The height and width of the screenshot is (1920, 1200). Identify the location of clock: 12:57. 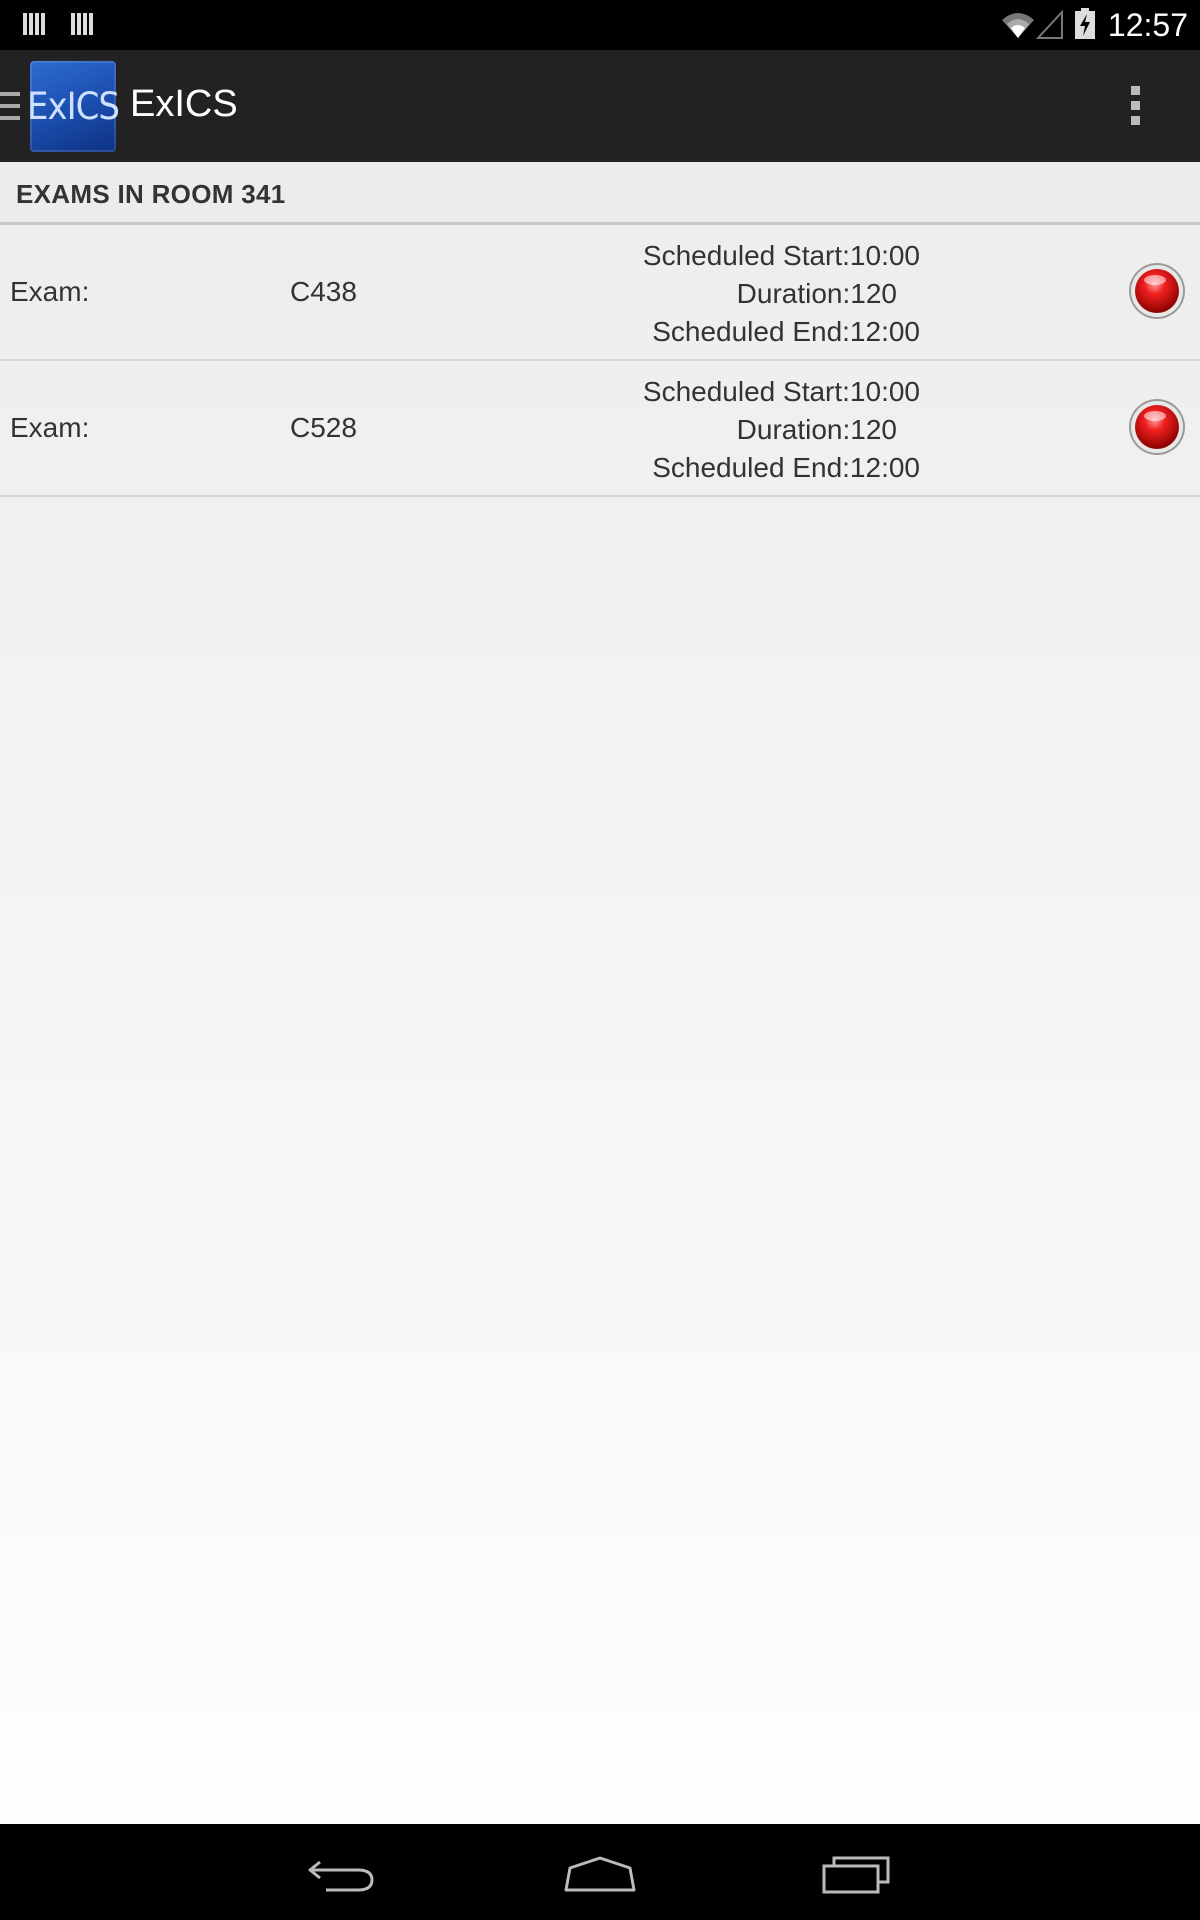
(1147, 25).